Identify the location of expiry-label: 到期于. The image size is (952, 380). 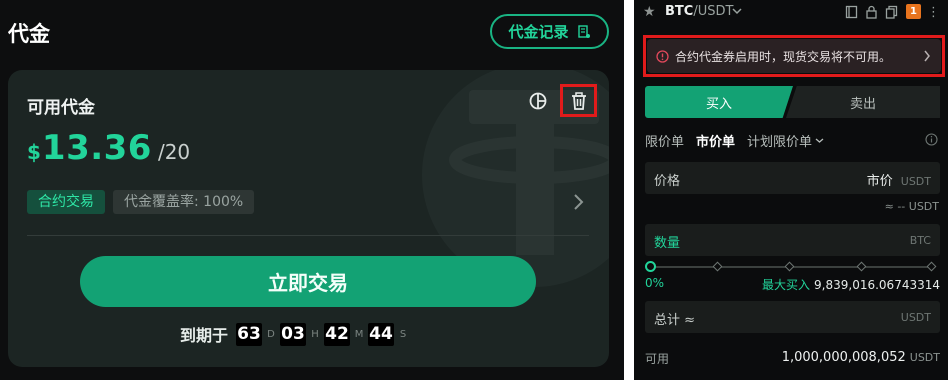
(204, 335).